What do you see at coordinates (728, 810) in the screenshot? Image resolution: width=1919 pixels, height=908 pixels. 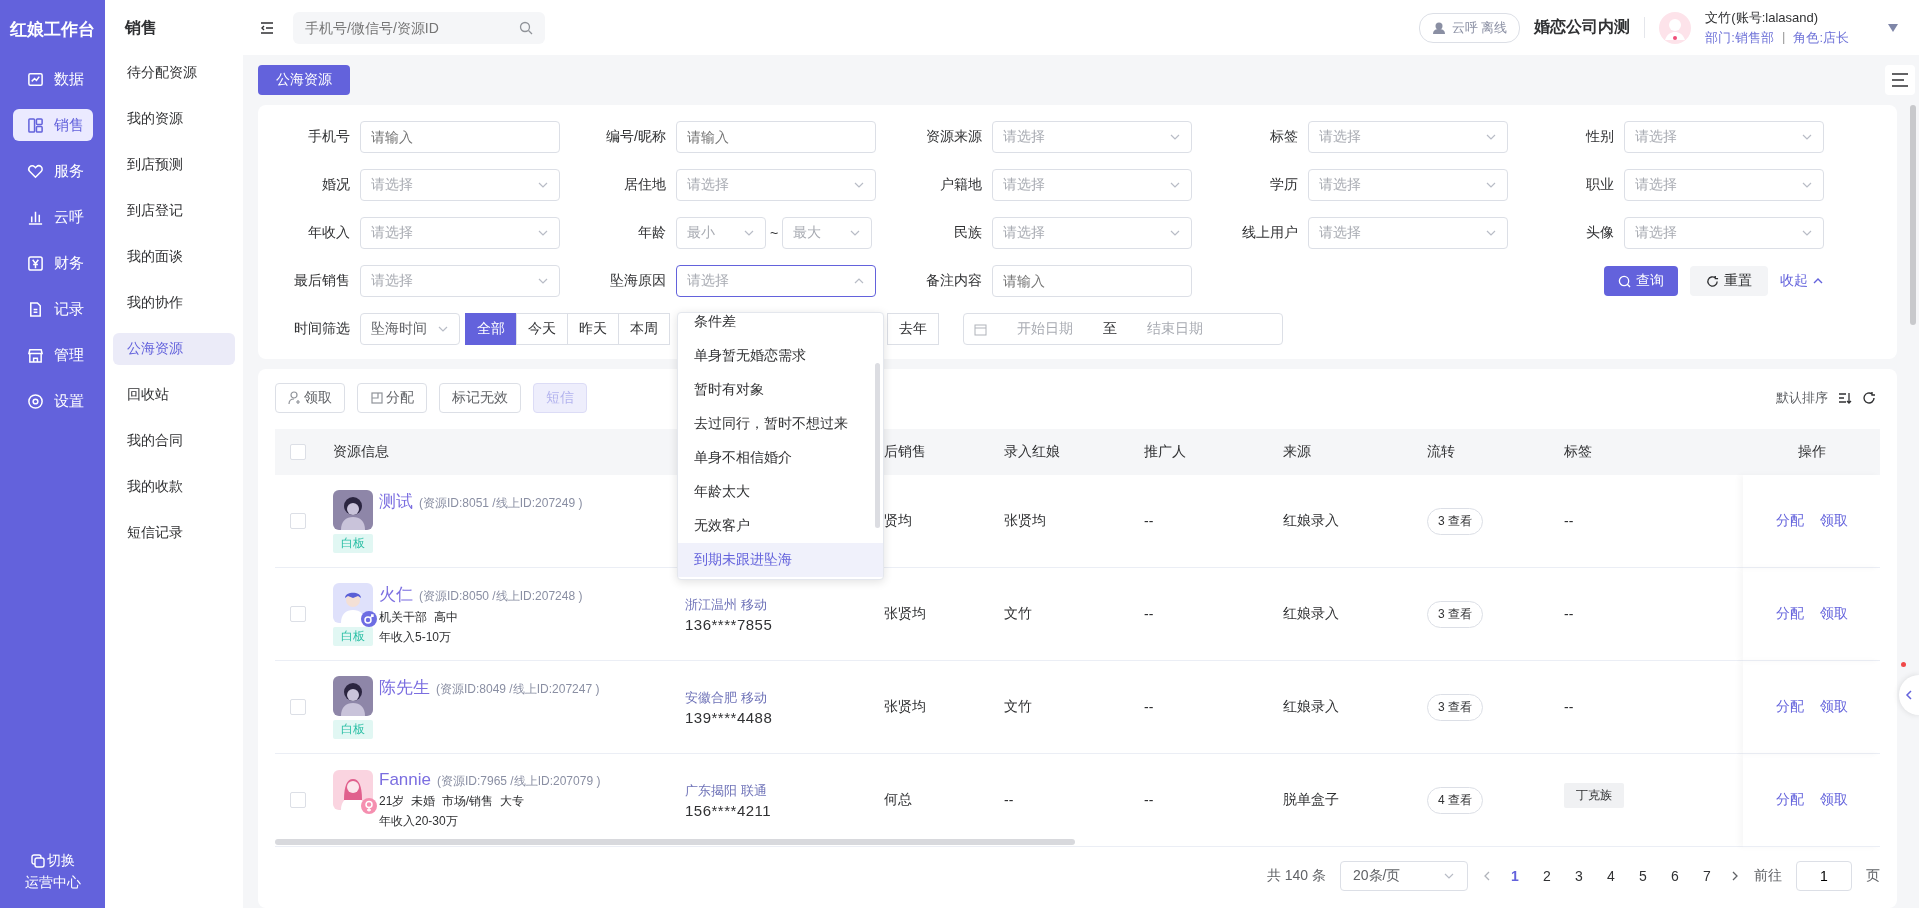 I see `phone-number: 156****4211` at bounding box center [728, 810].